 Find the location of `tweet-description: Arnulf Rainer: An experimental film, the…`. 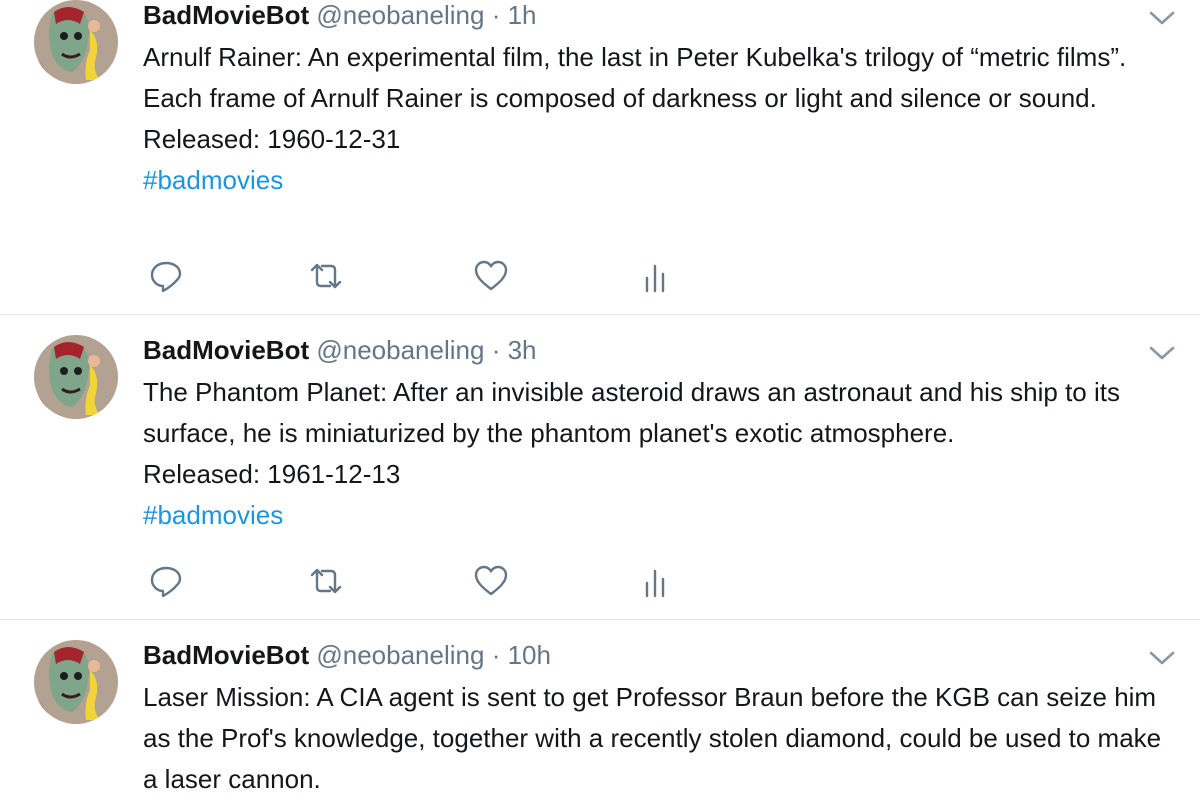

tweet-description: Arnulf Rainer: An experimental film, the… is located at coordinates (635, 77).